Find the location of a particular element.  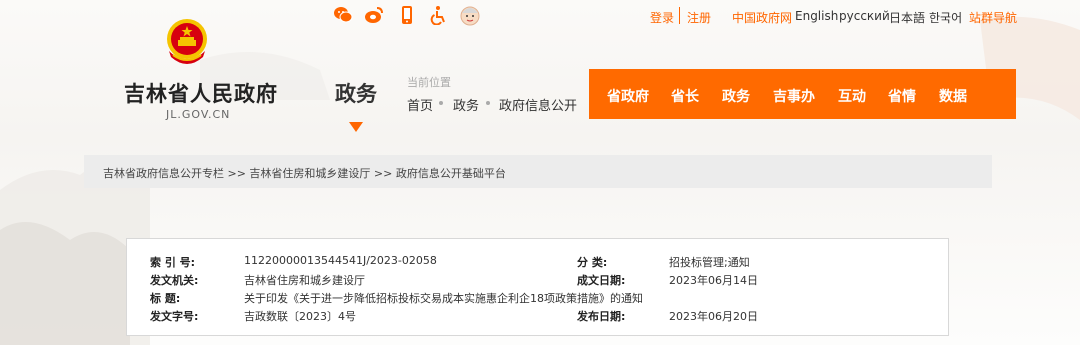

mobile-icon is located at coordinates (407, 15).